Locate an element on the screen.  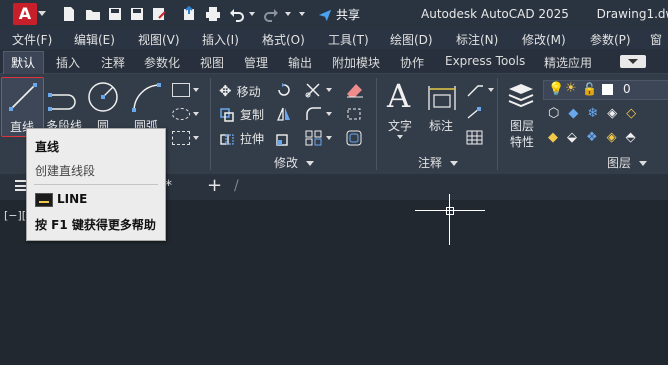
move-button: ✥ 移动 is located at coordinates (240, 91).